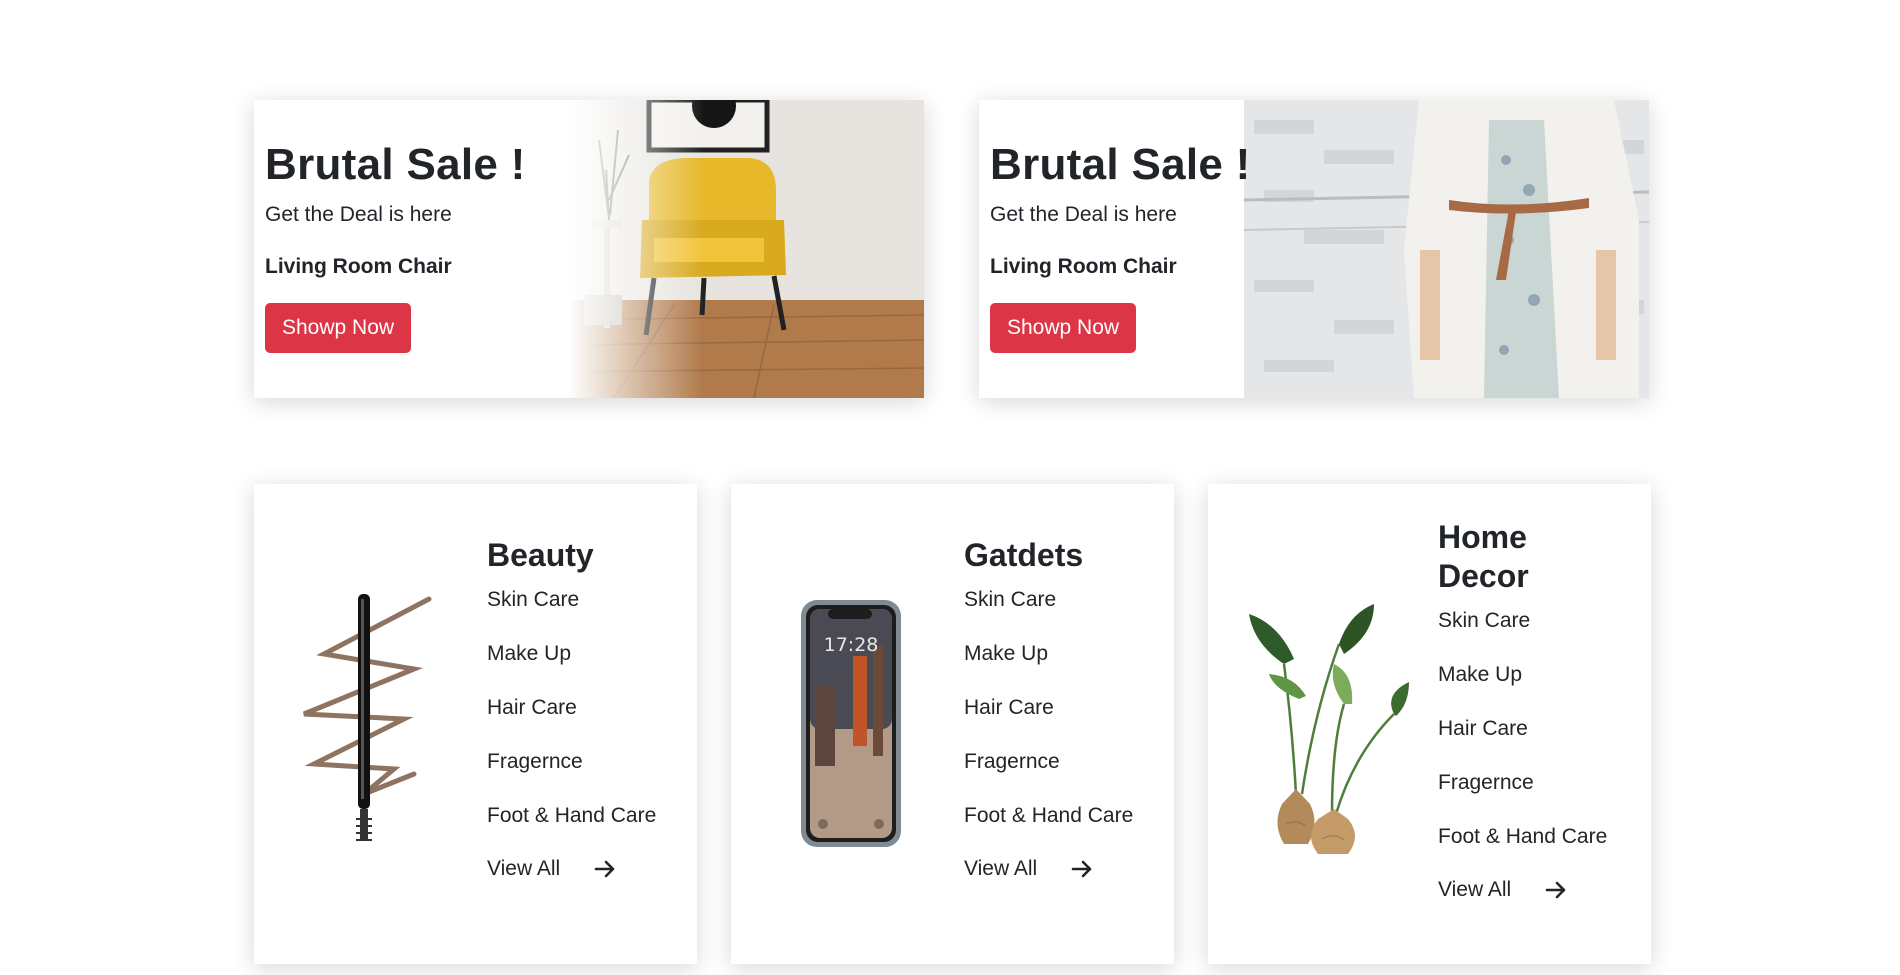  Describe the element at coordinates (1329, 729) in the screenshot. I see `potted-plant-image` at that location.